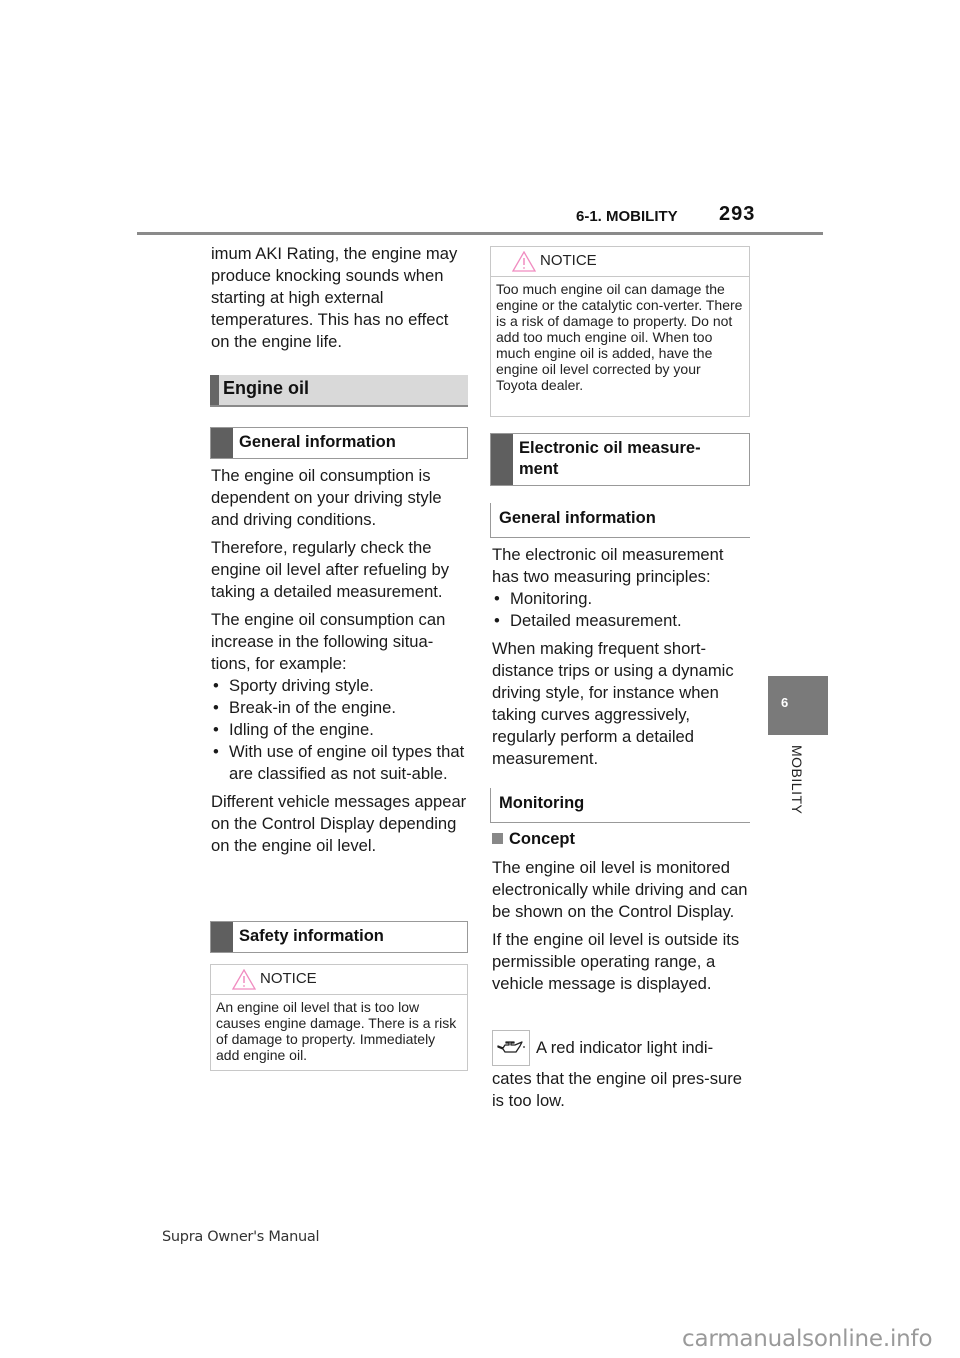  I want to click on header-divider, so click(480, 233).